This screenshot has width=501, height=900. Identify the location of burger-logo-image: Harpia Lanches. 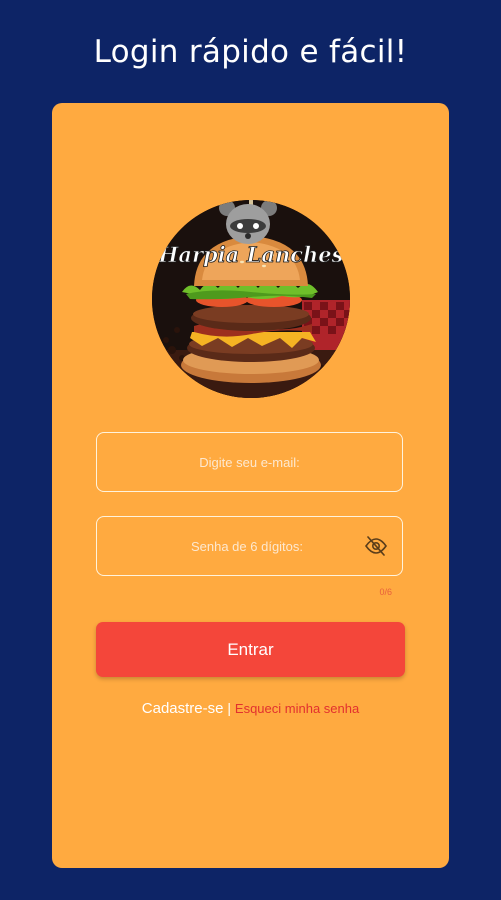
(251, 299).